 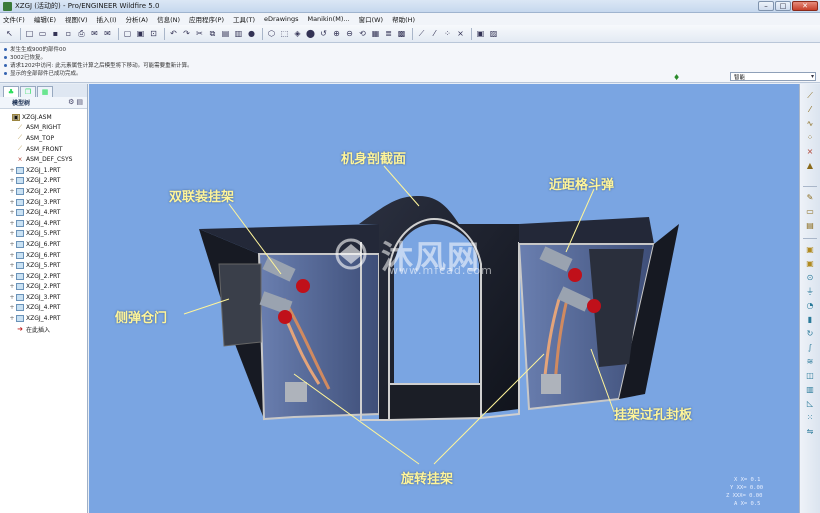 What do you see at coordinates (810, 375) in the screenshot?
I see `shell-icon: ◫` at bounding box center [810, 375].